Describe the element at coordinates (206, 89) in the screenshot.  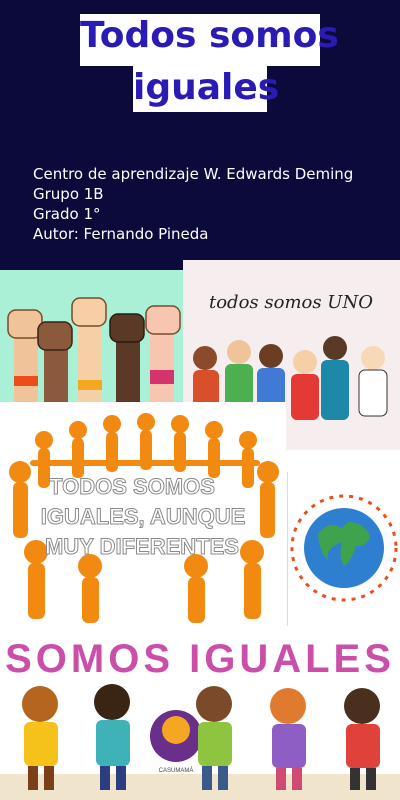
I see `page-title-line-2: iguales` at that location.